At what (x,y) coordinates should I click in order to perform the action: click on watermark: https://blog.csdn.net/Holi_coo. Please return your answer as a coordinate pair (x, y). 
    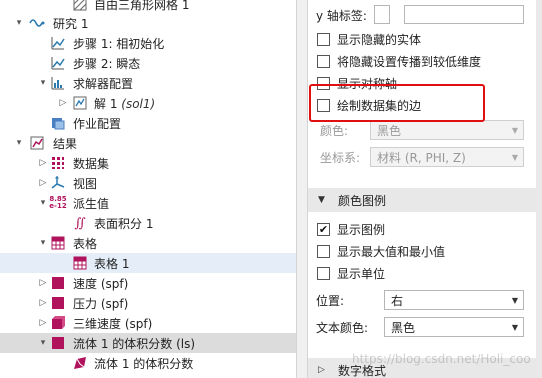
    Looking at the image, I should click on (441, 359).